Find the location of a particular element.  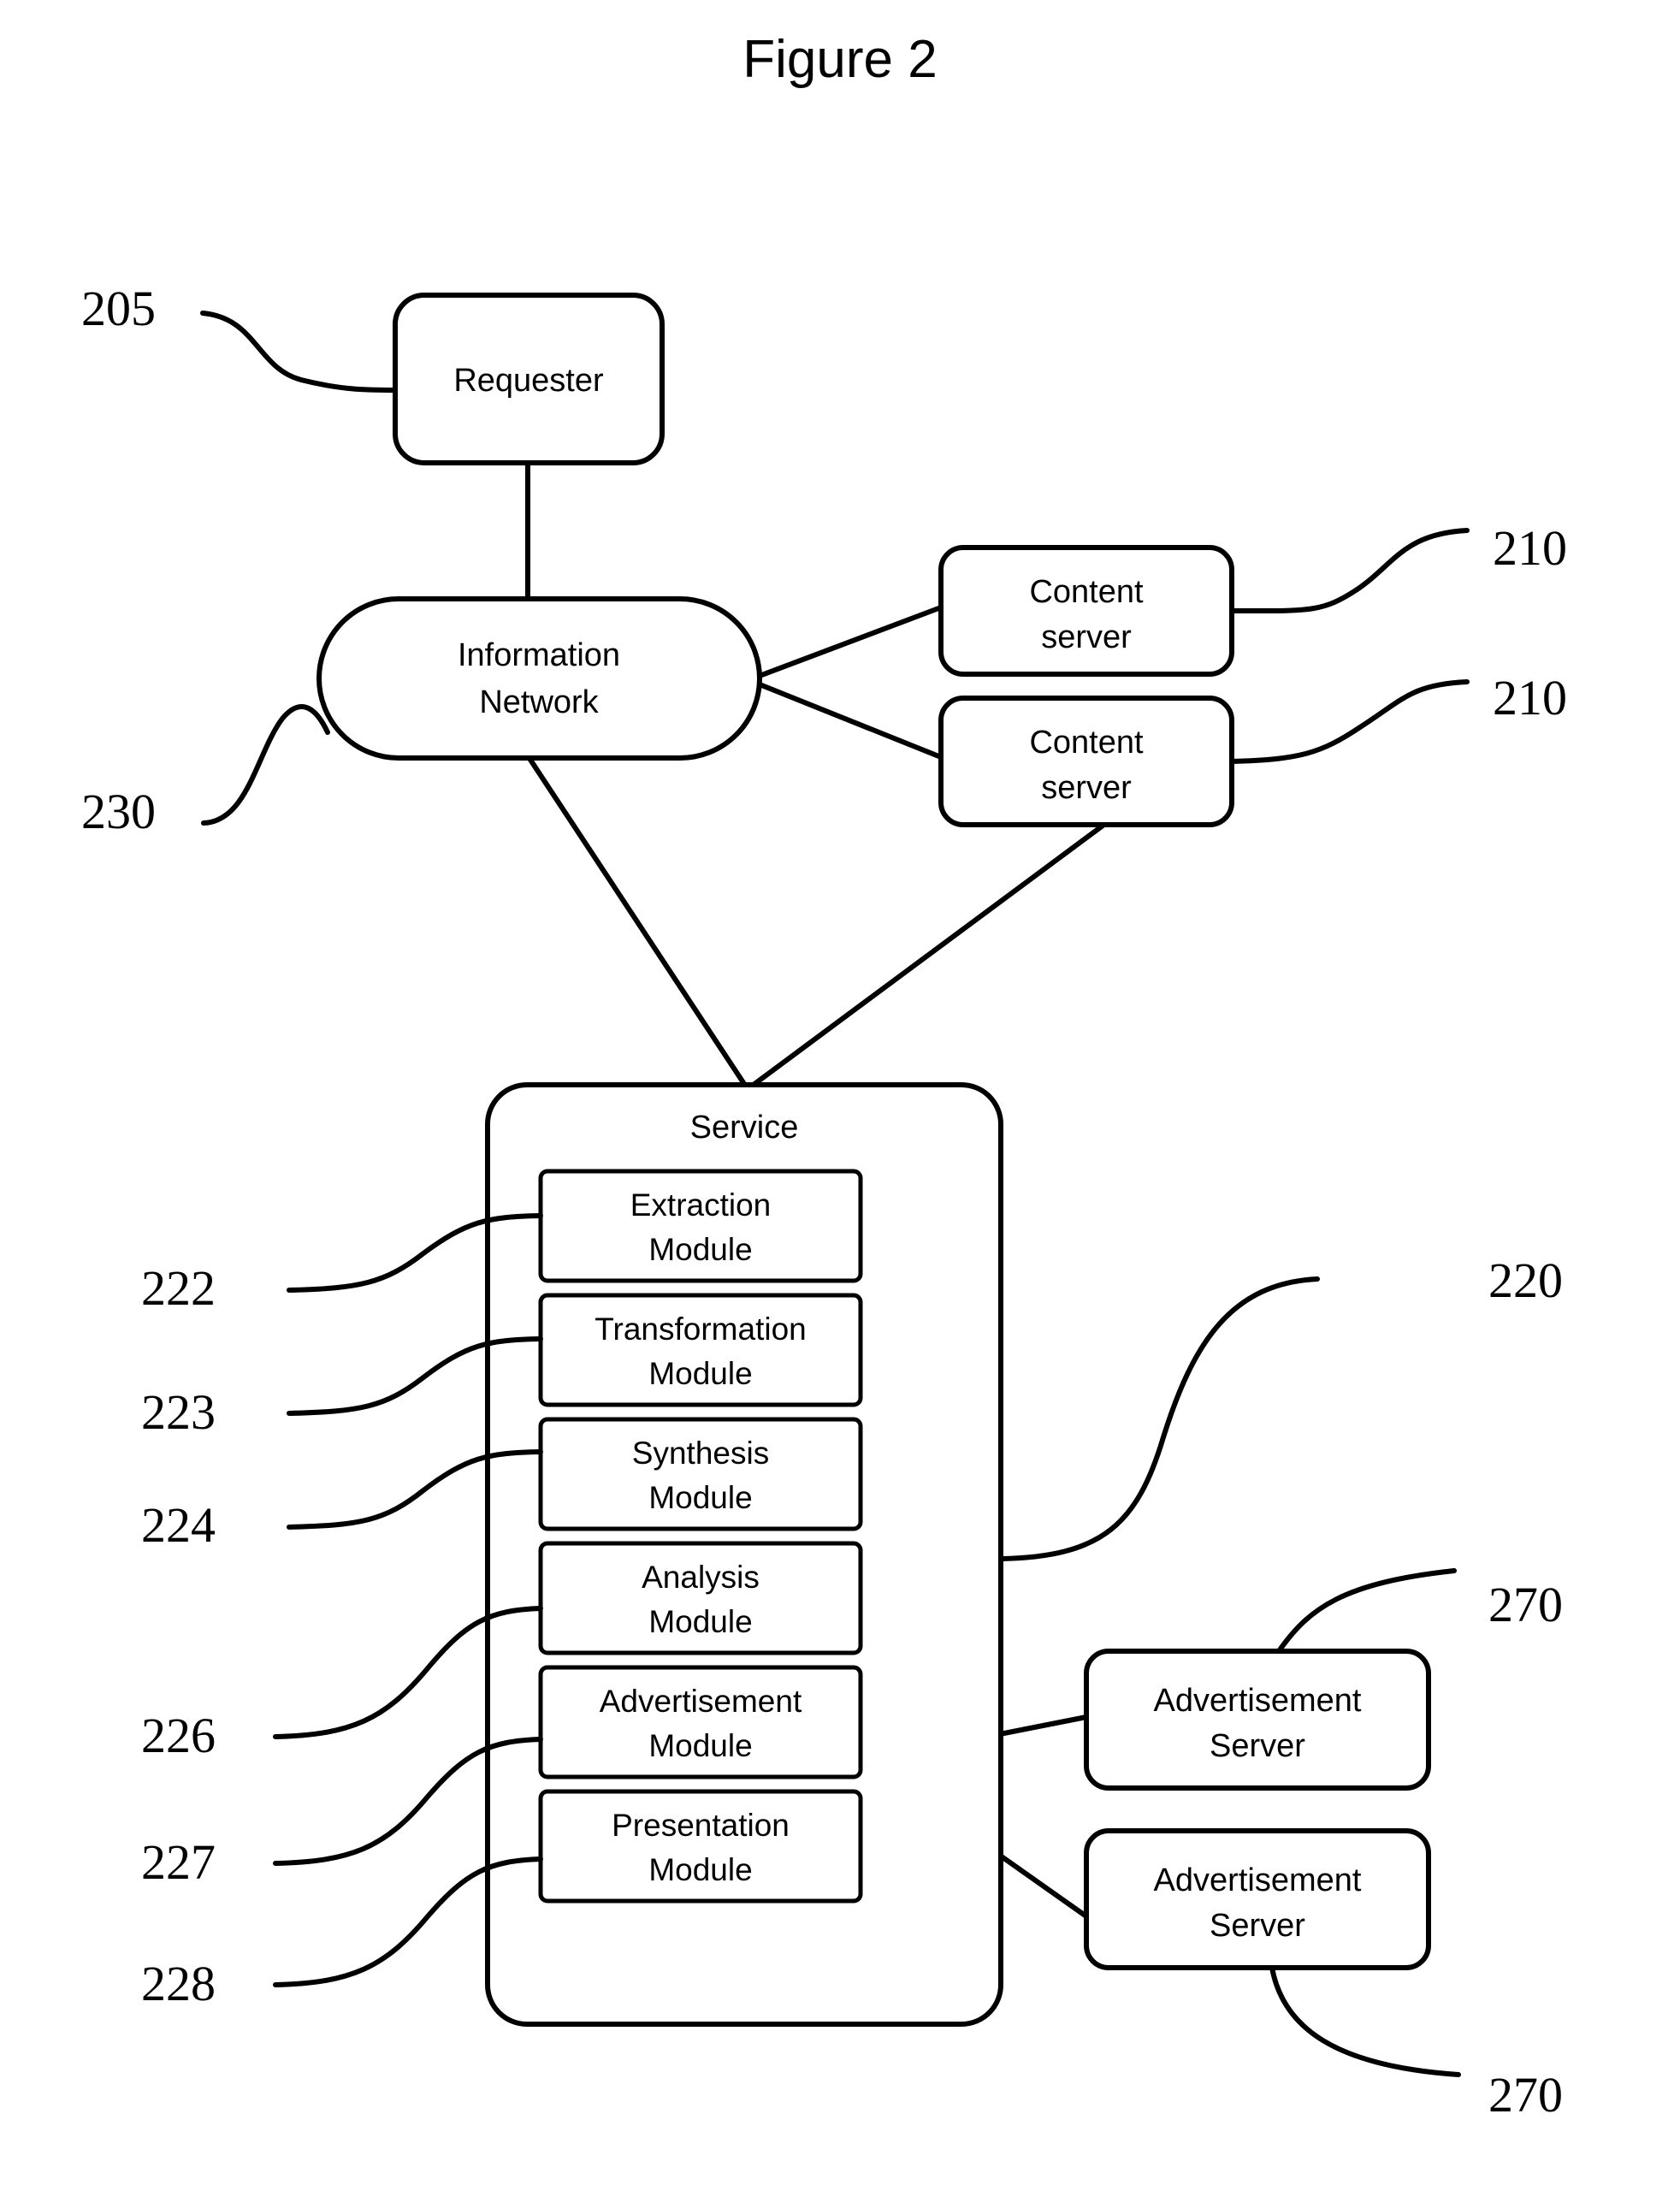

reference-270-top: 270 is located at coordinates (1420, 1611).